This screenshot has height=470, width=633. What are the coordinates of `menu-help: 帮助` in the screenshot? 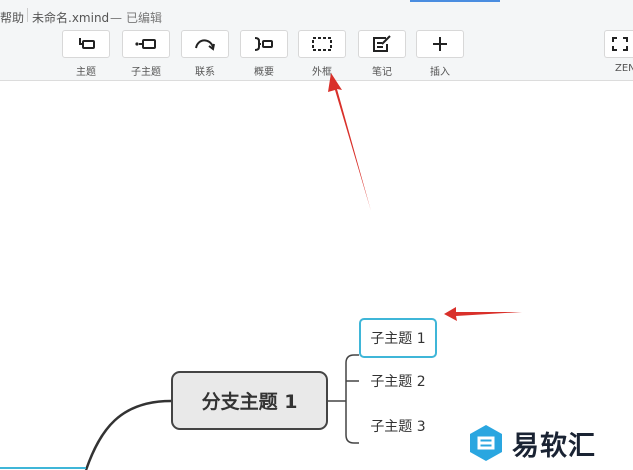 It's located at (12, 17).